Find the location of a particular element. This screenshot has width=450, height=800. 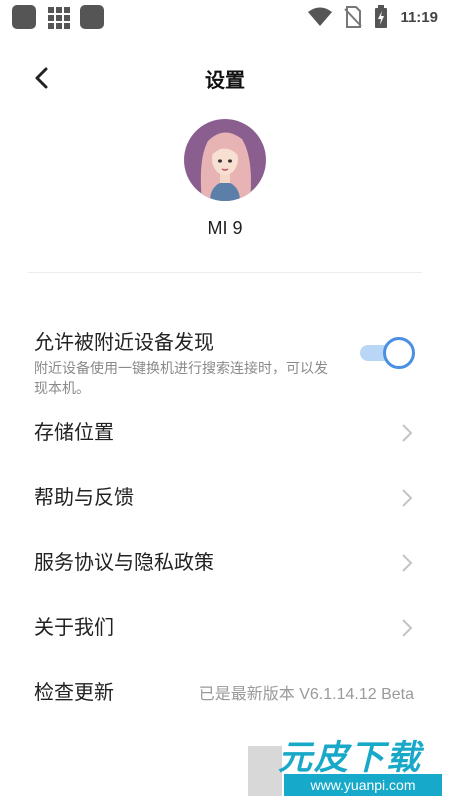

battery-charging-icon is located at coordinates (381, 16).